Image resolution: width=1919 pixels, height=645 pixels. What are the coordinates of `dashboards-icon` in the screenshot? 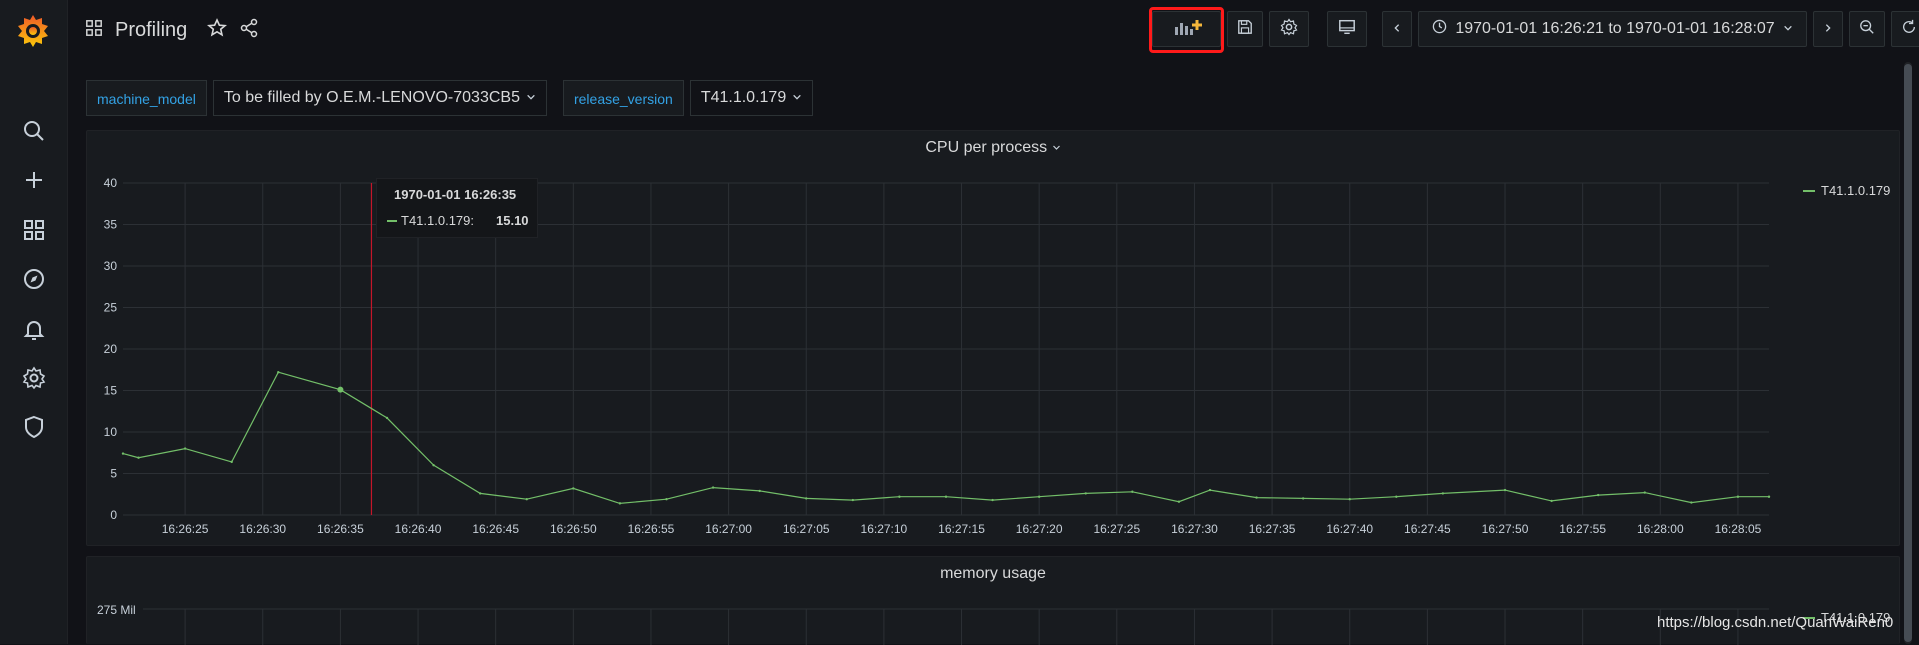 It's located at (34, 230).